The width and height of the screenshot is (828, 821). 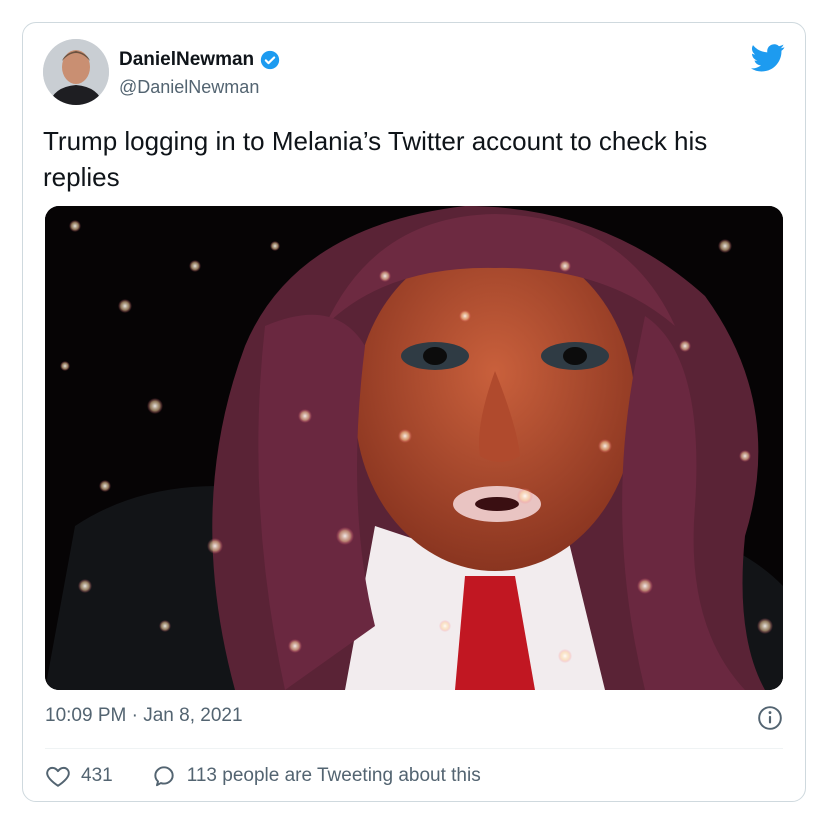 I want to click on avatar-image, so click(x=76, y=72).